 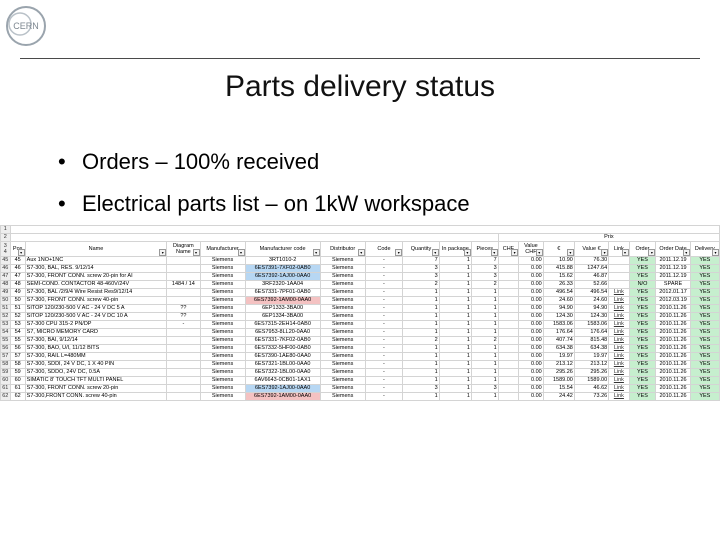 What do you see at coordinates (508, 249) in the screenshot?
I see `column-header: CHF ▾` at bounding box center [508, 249].